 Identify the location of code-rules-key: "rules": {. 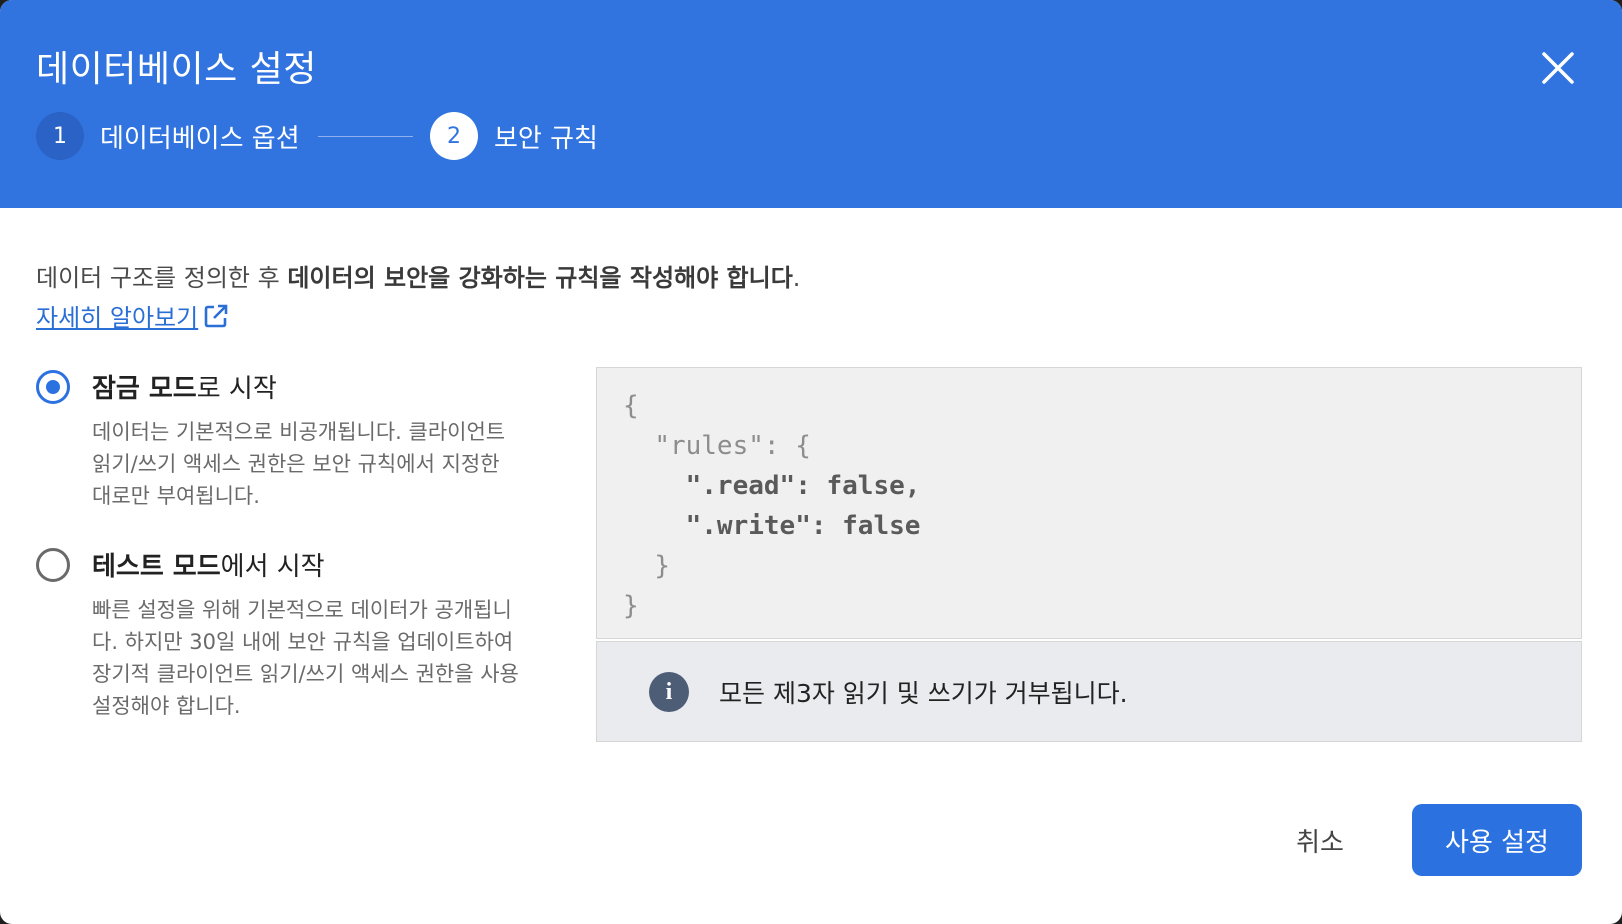
(732, 446).